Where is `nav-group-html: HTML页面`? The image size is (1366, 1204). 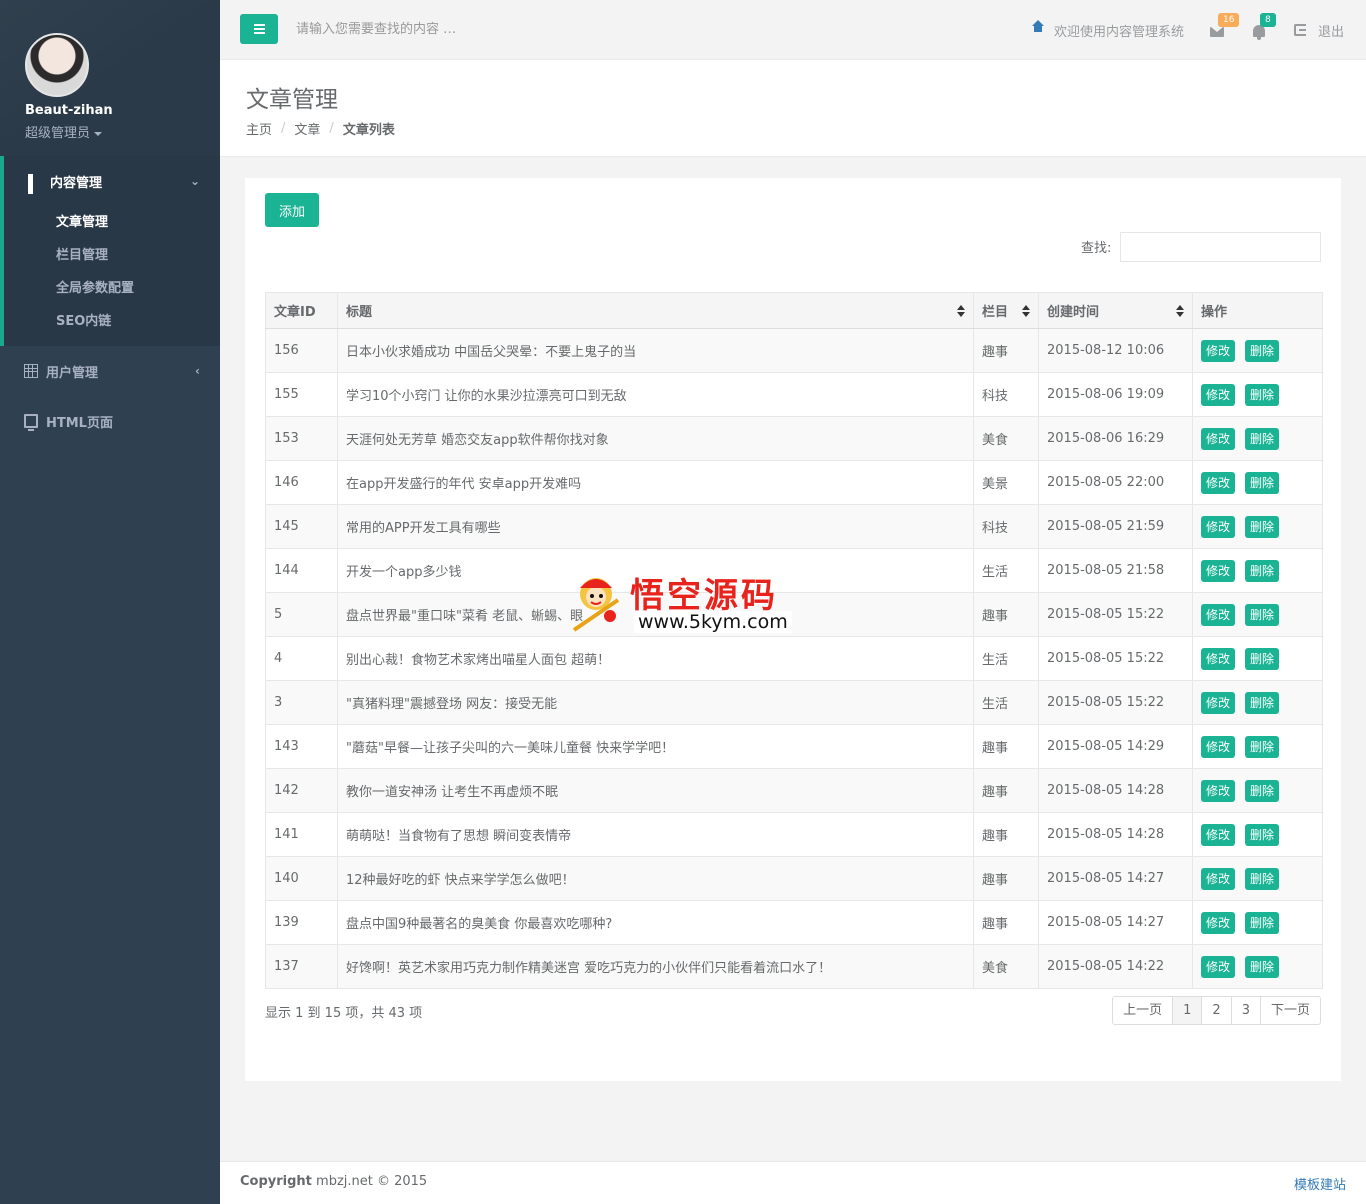
nav-group-html: HTML页面 is located at coordinates (110, 421).